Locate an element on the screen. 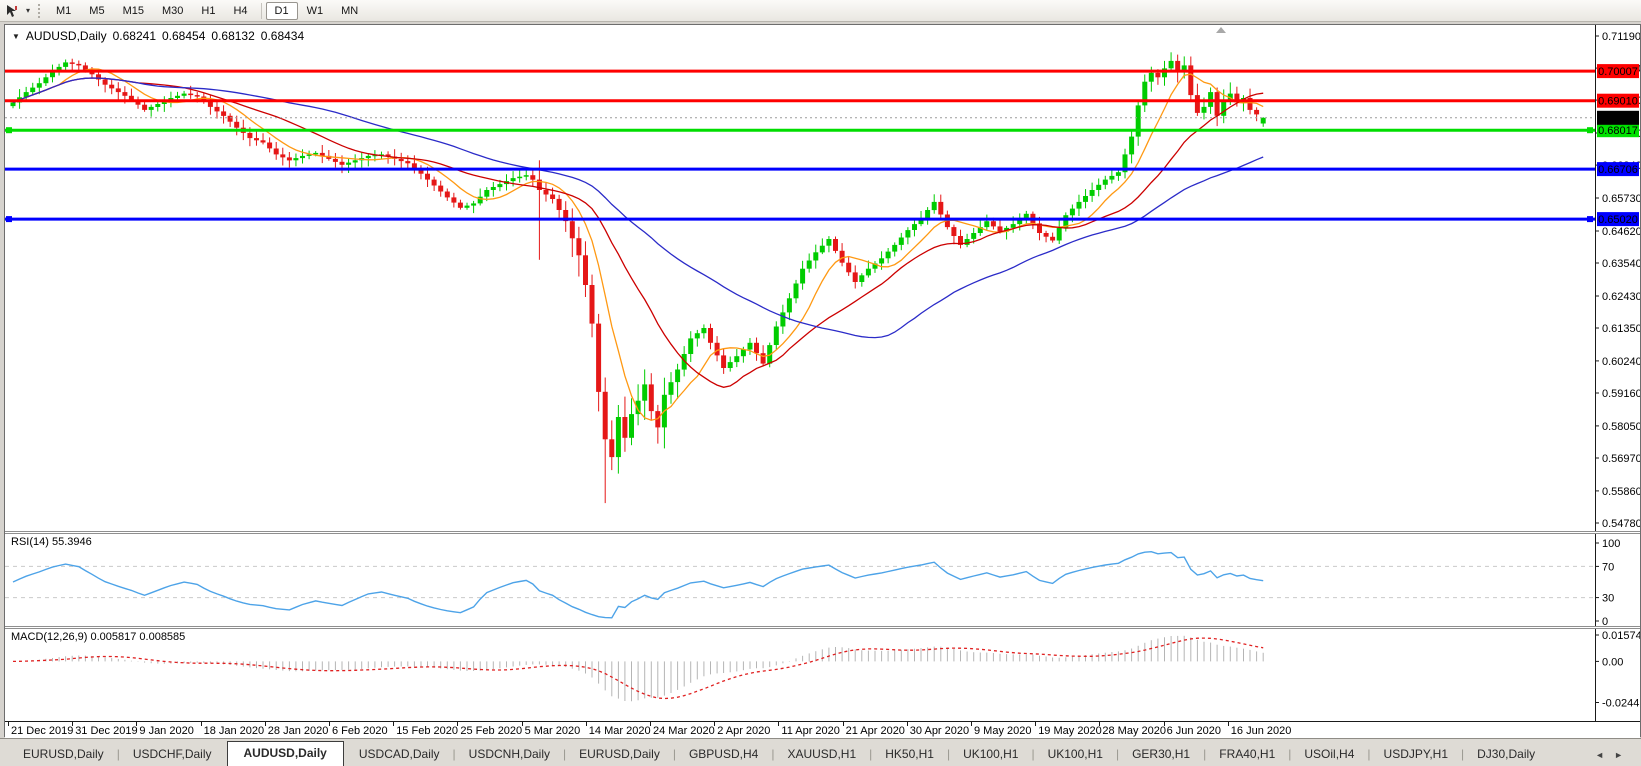 The image size is (1641, 766). tab-audusd-daily: AUDUSD,Daily is located at coordinates (285, 753).